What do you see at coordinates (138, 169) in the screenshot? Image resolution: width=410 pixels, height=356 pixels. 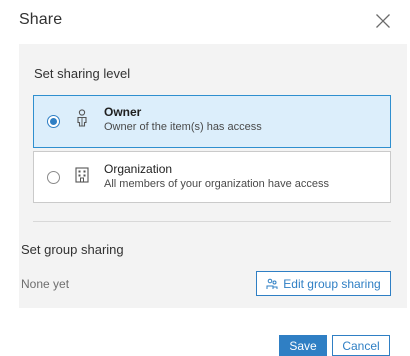 I see `organization-option-title: Organization` at bounding box center [138, 169].